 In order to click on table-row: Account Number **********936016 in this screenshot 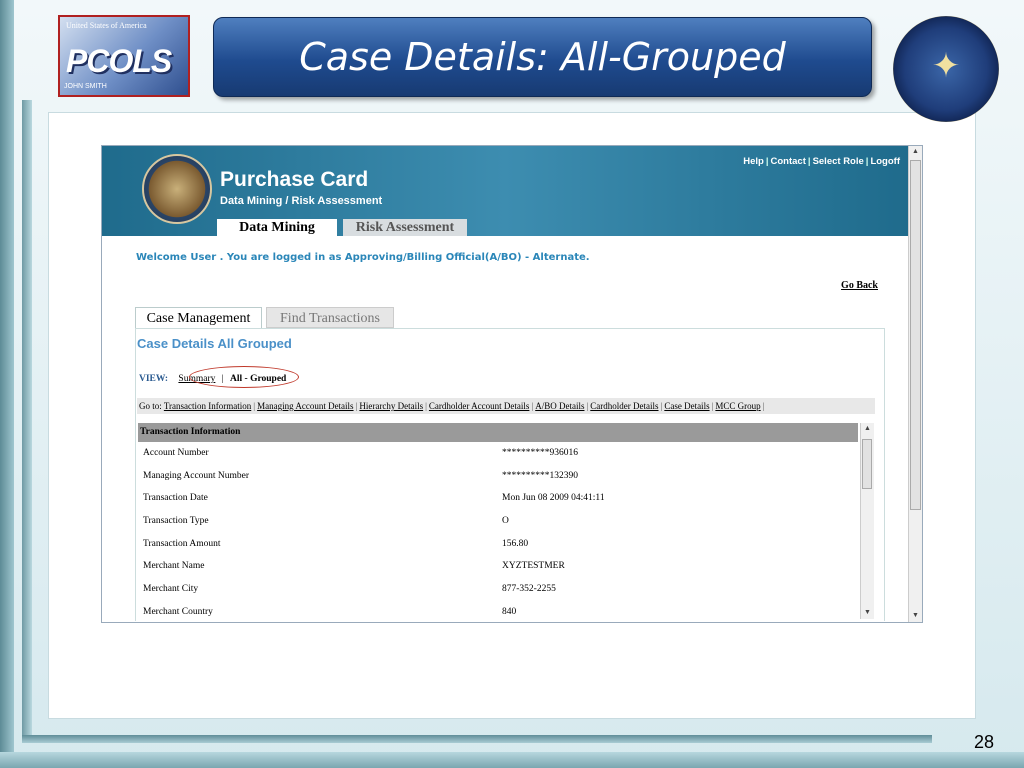, I will do `click(498, 453)`.